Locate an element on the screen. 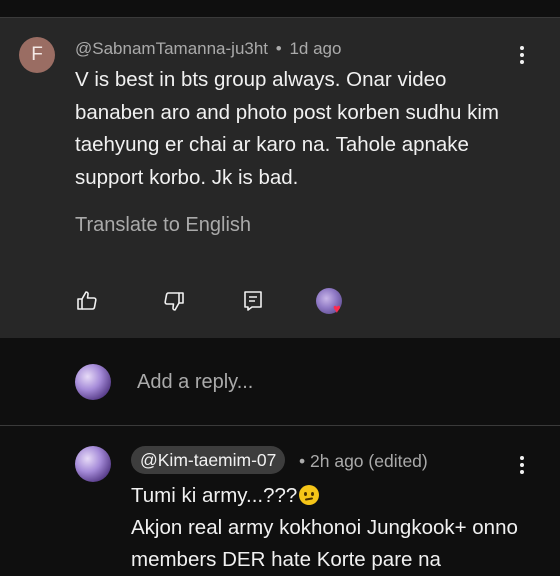  reply-author-avatar is located at coordinates (93, 464).